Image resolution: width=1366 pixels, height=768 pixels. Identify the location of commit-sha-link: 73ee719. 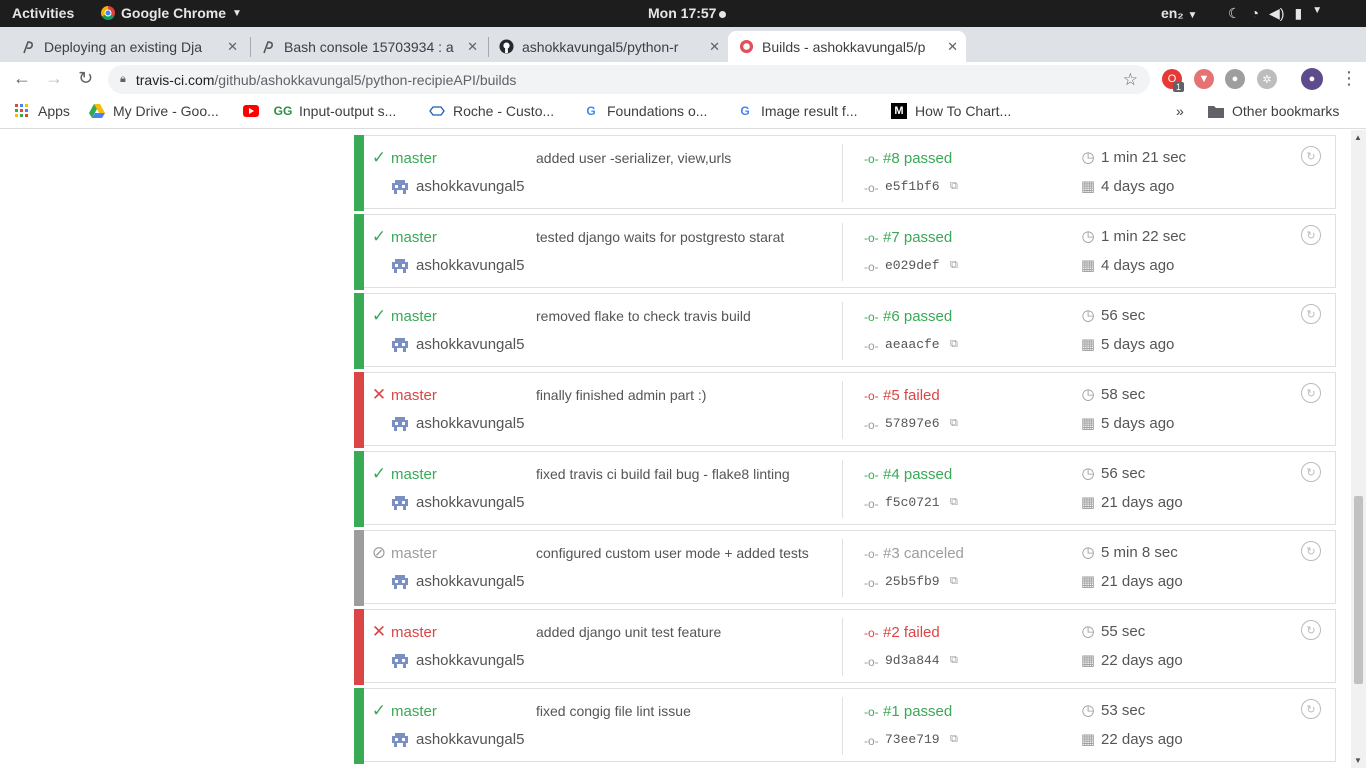
(912, 739).